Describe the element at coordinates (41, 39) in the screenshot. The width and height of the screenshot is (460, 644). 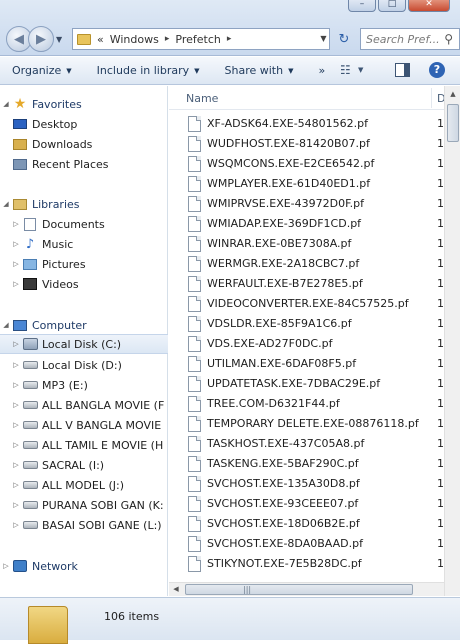
I see `forward-button: ▶` at that location.